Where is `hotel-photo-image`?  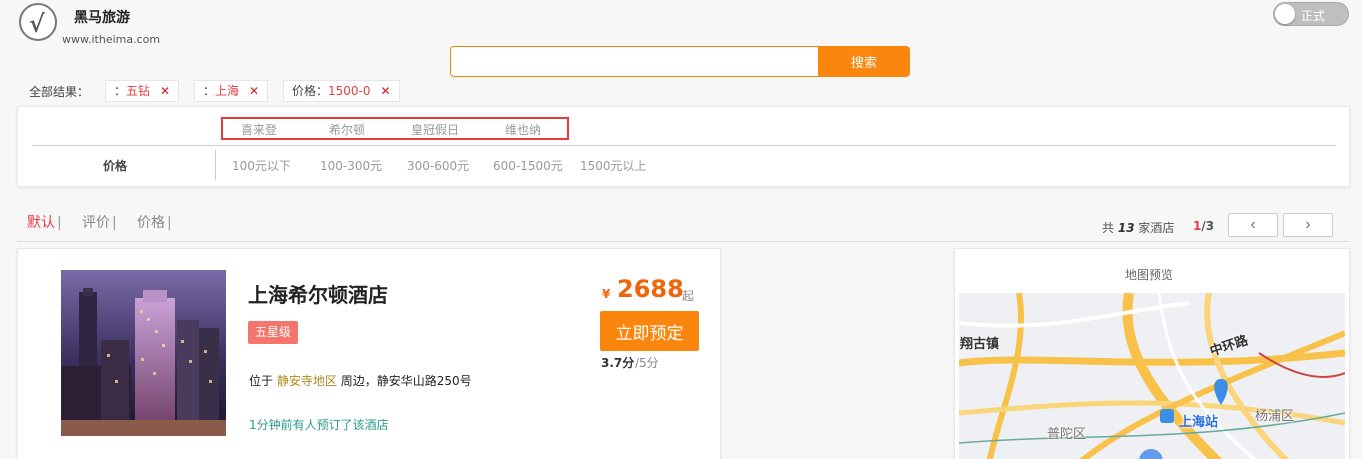
hotel-photo-image is located at coordinates (143, 353).